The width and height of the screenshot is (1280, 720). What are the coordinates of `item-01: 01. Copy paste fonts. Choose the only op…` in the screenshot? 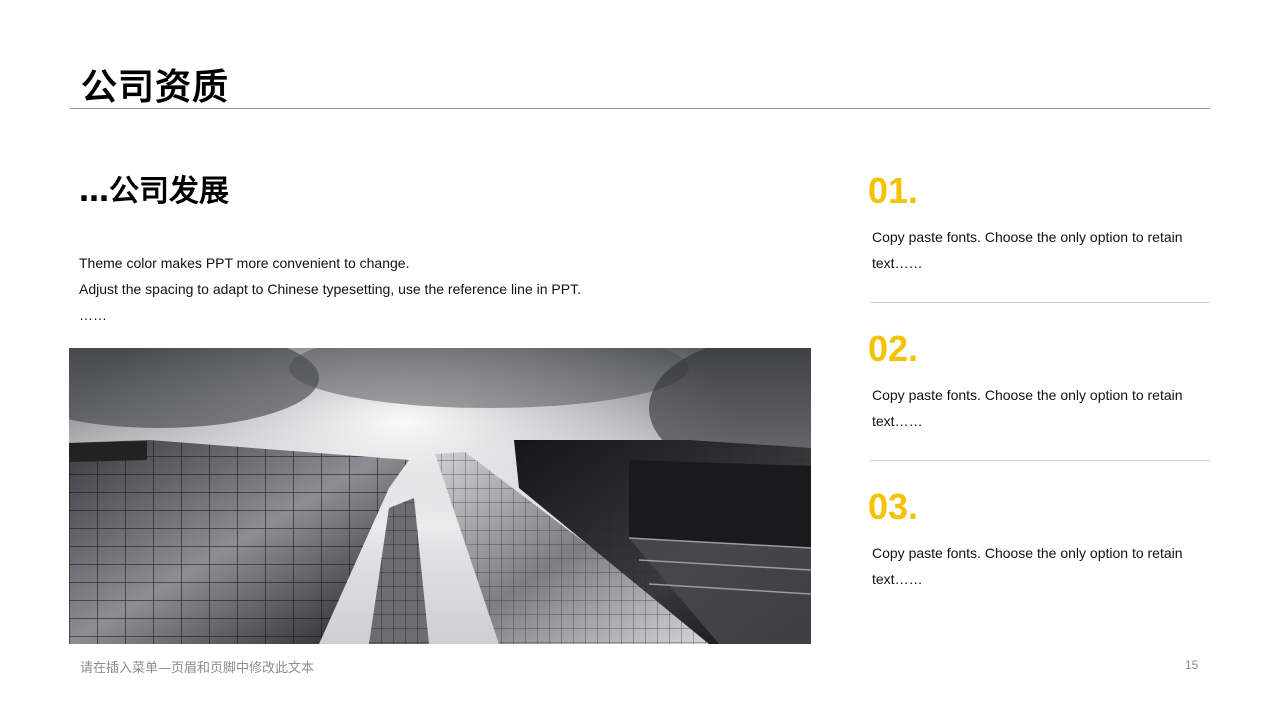 It's located at (1039, 223).